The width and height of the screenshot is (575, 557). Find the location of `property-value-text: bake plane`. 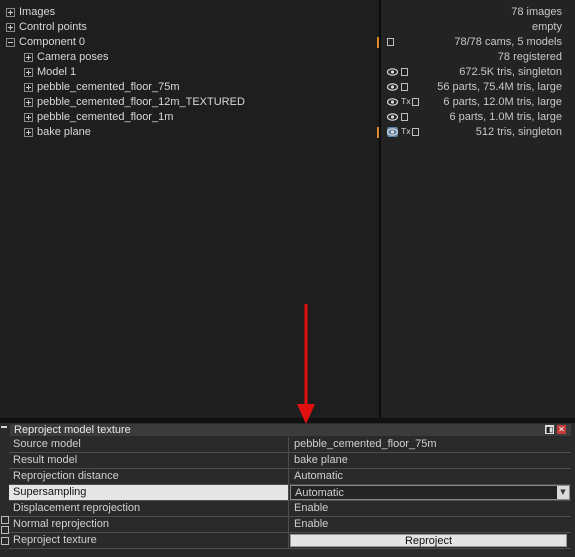

property-value-text: bake plane is located at coordinates (321, 460).